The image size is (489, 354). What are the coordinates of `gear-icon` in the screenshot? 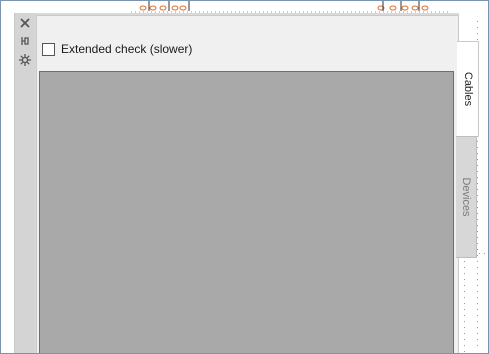 It's located at (25, 60).